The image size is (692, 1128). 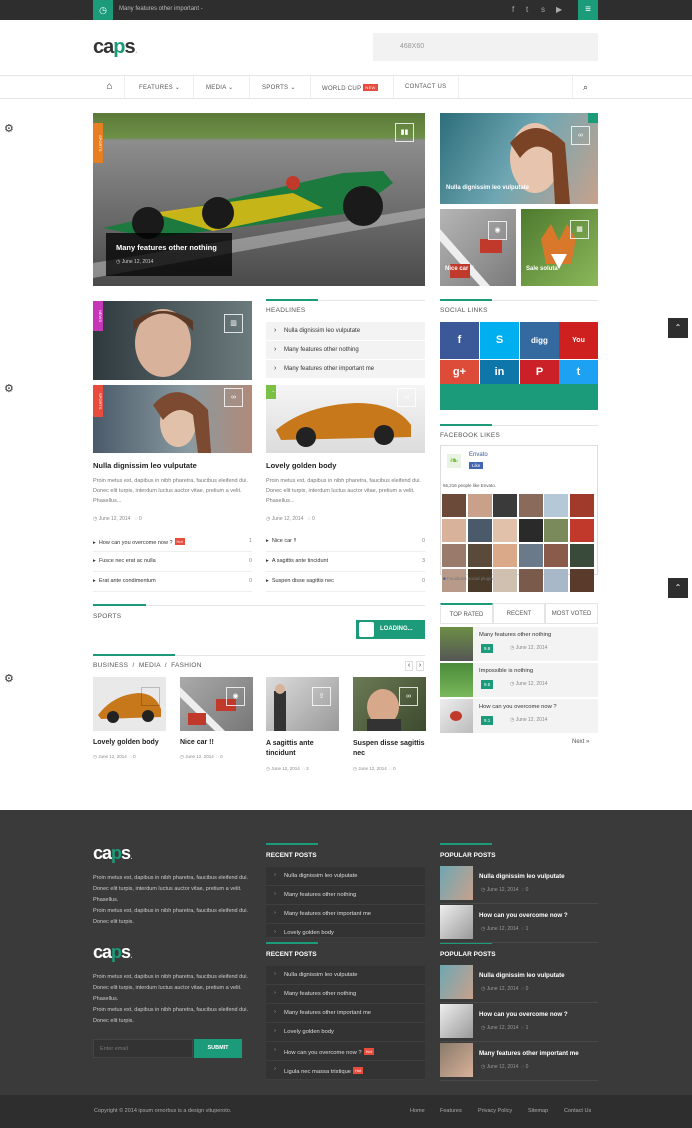 I want to click on list-item: ▸ A sagittis ante tincidunt 3, so click(x=345, y=562).